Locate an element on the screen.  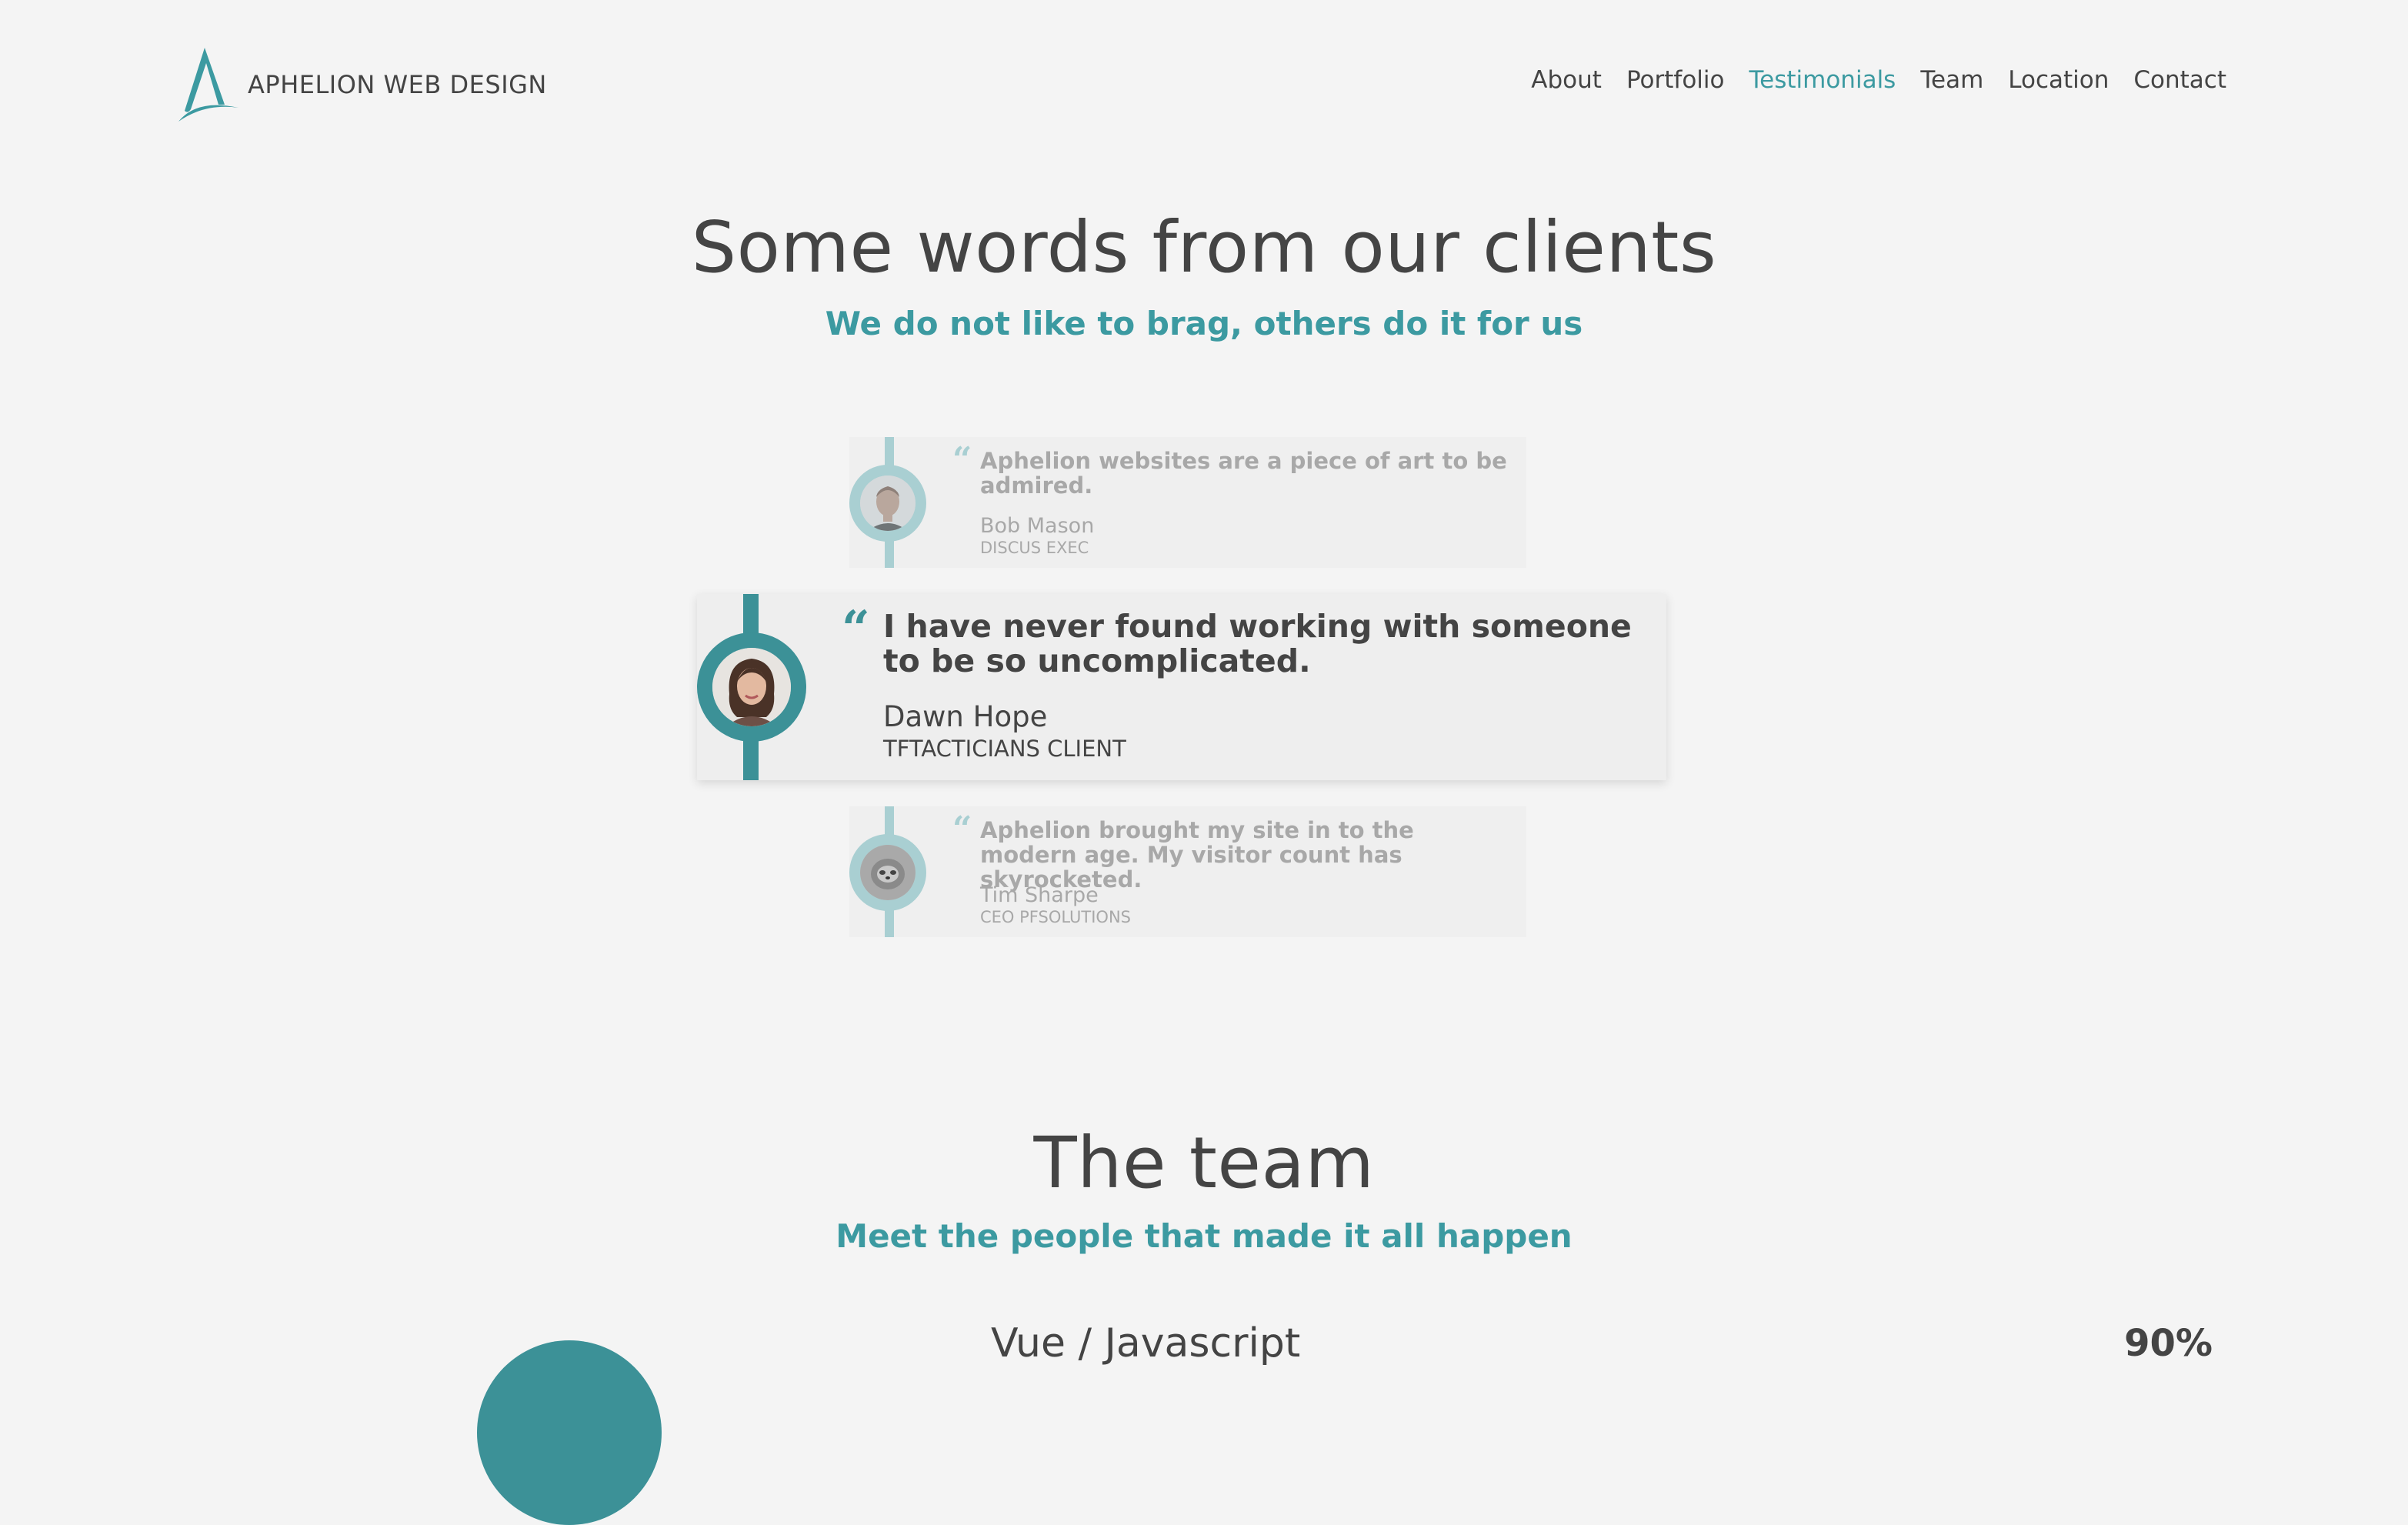
nav-location: Location is located at coordinates (2058, 80).